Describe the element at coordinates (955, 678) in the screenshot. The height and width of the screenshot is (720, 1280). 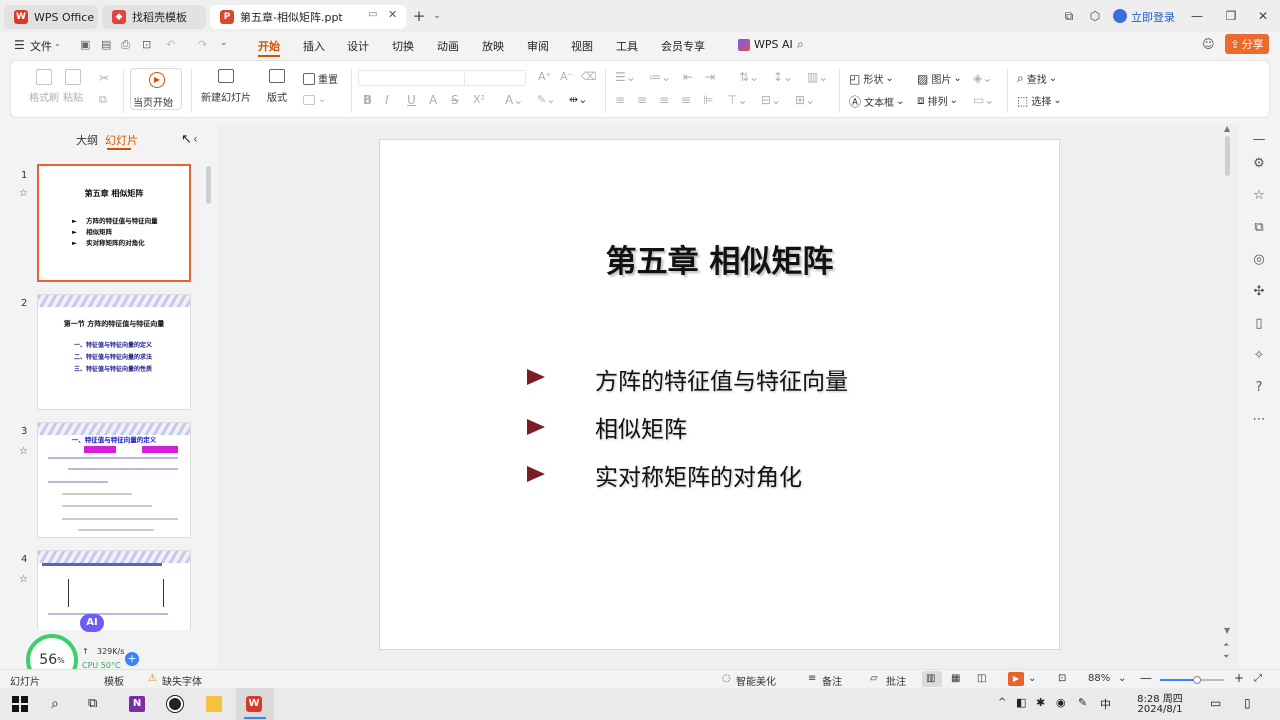
I see `grid-view-icon: ▦` at that location.